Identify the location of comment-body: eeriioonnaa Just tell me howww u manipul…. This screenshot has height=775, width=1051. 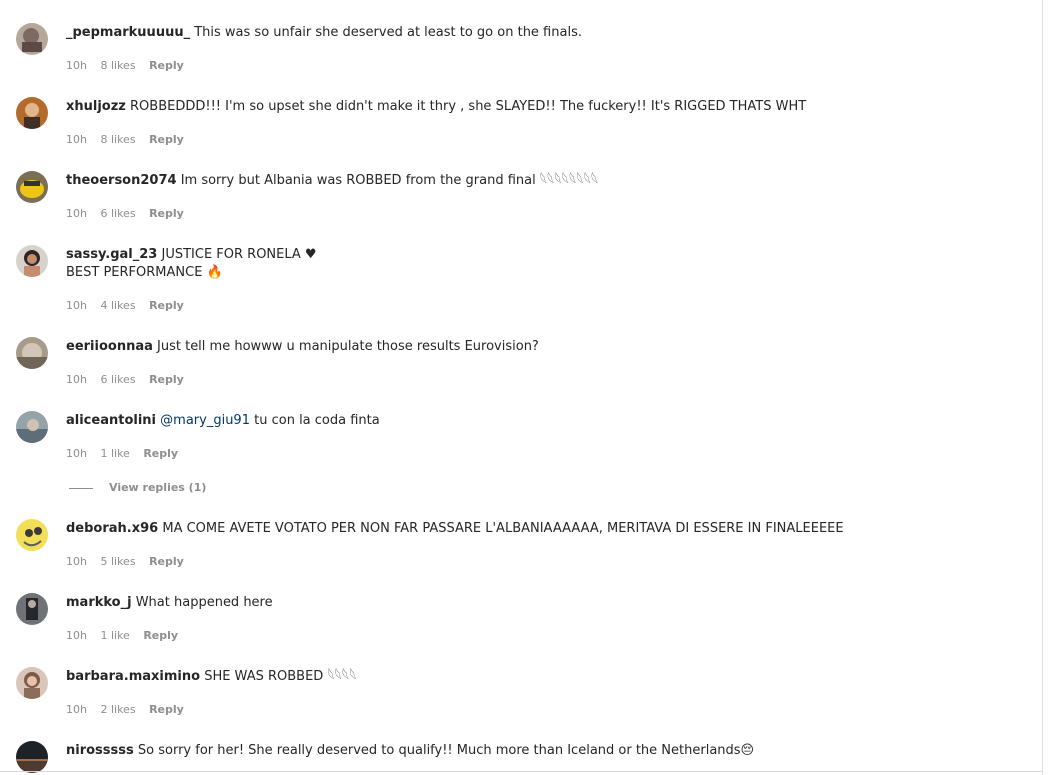
(546, 347).